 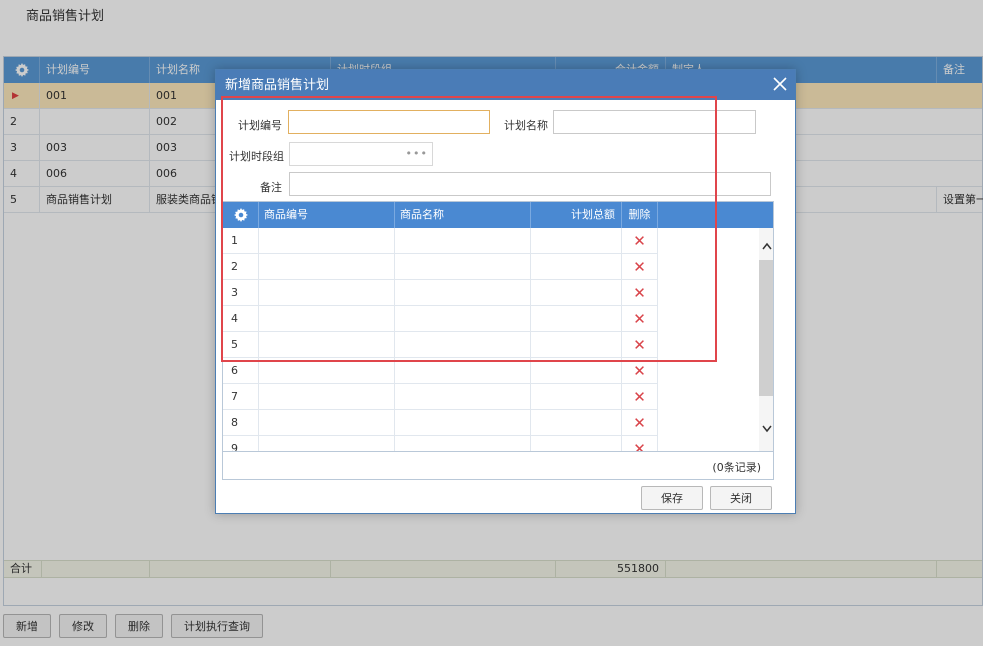 What do you see at coordinates (241, 397) in the screenshot?
I see `row-number: 7` at bounding box center [241, 397].